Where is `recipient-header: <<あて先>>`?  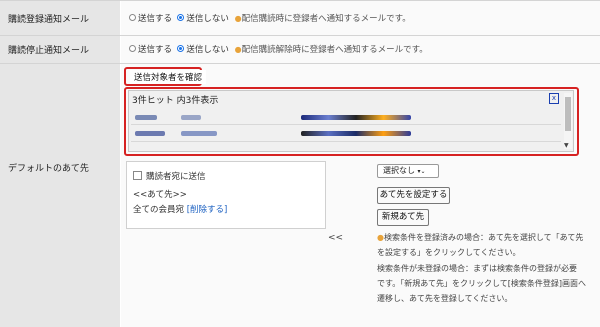 recipient-header: <<あて先>> is located at coordinates (160, 195).